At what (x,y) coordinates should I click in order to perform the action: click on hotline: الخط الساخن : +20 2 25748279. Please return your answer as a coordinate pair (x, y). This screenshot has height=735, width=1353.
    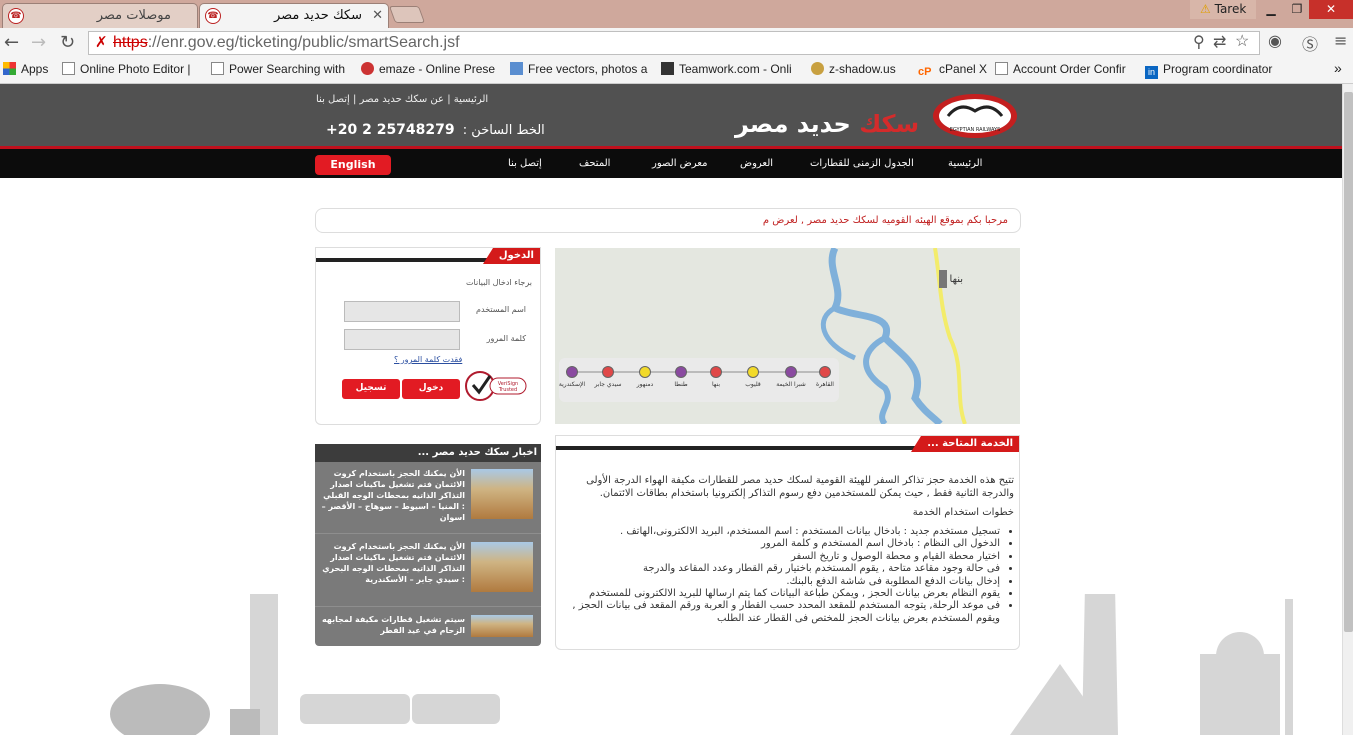
    Looking at the image, I should click on (435, 130).